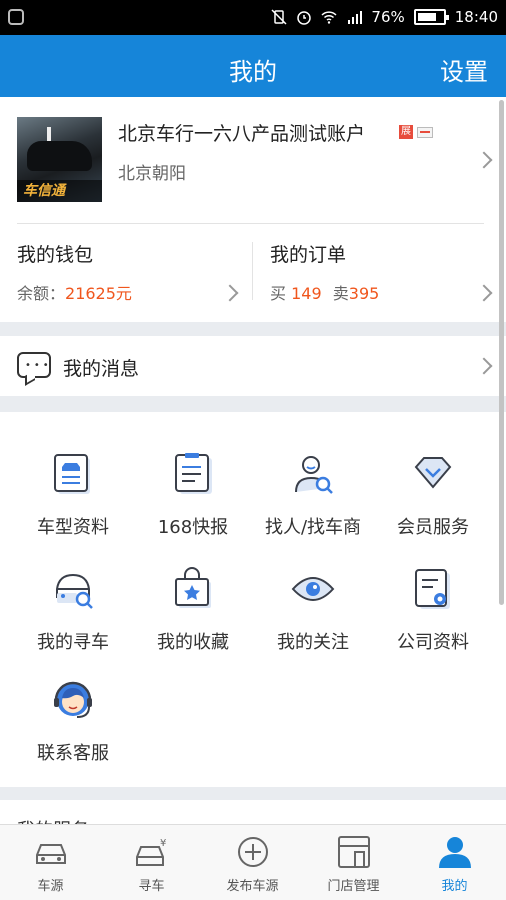 This screenshot has width=506, height=900. I want to click on grid-item-label: 车型资料, so click(73, 527).